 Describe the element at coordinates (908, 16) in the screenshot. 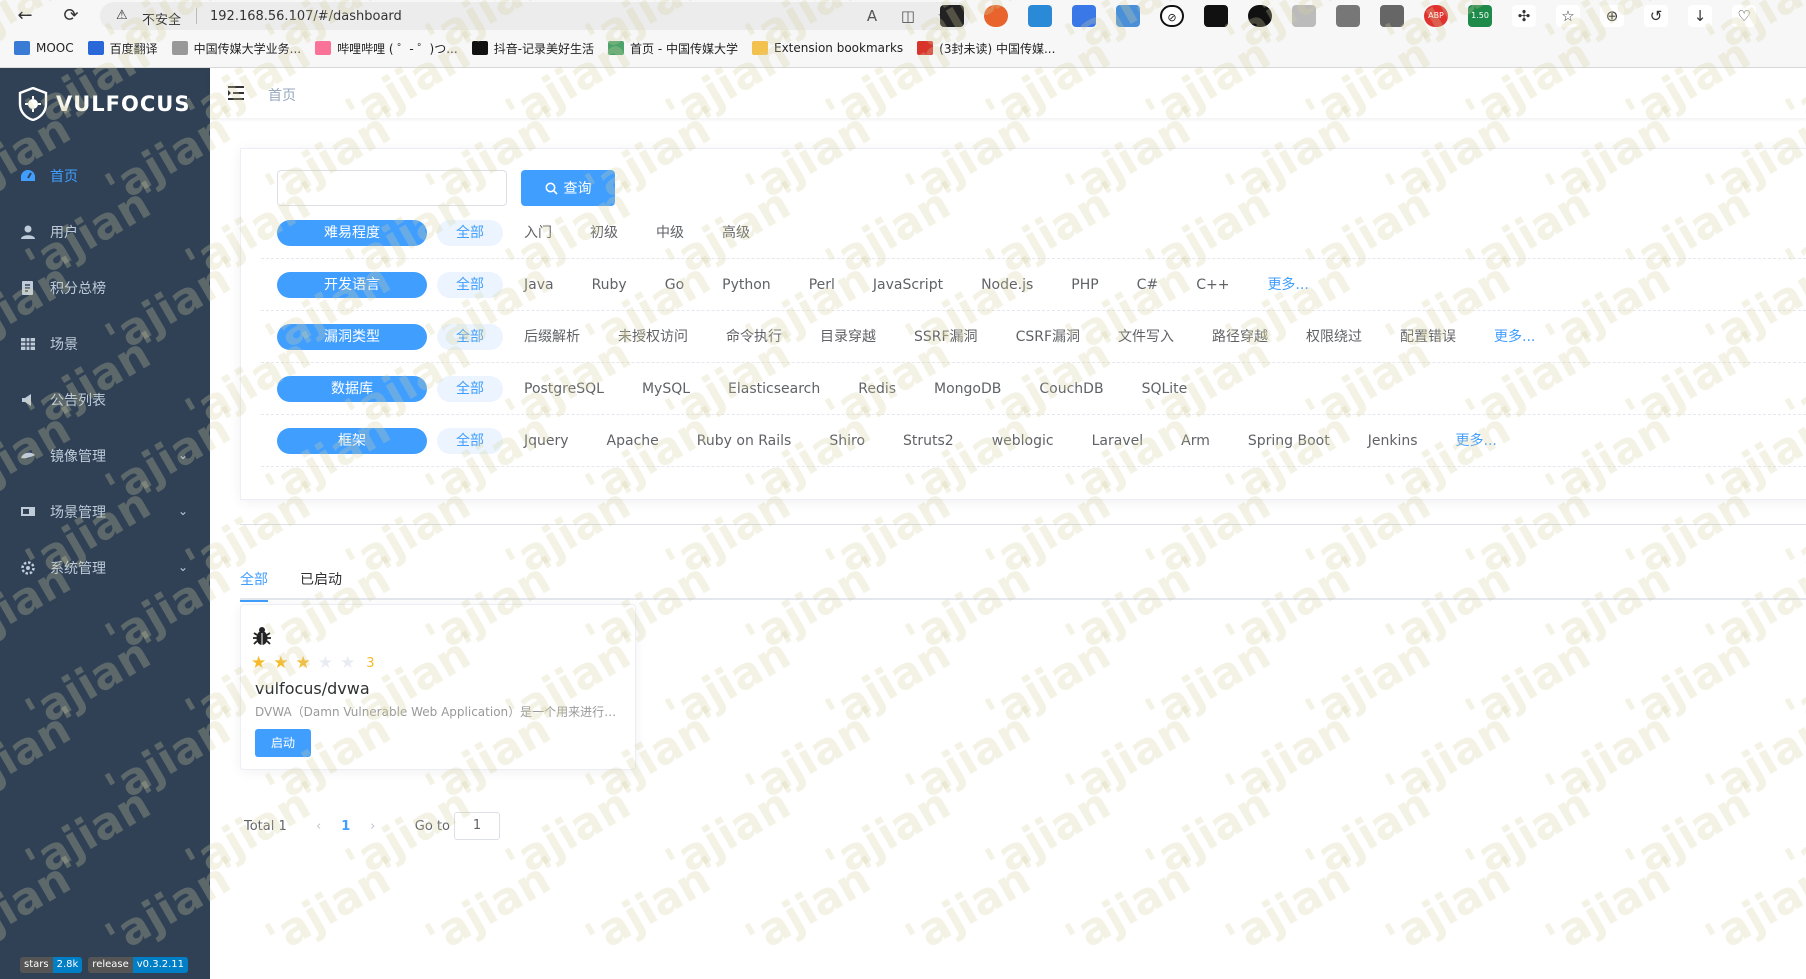

I see `split-screen-icon: ◫` at that location.